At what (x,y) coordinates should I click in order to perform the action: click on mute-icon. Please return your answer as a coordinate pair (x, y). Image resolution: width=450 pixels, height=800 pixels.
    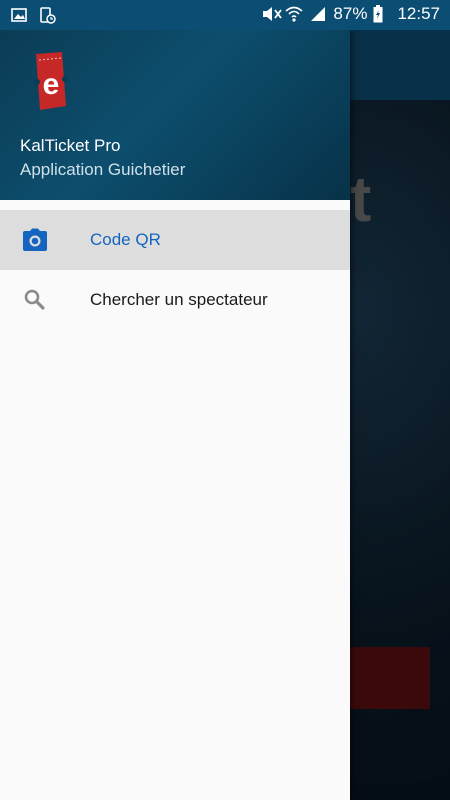
    Looking at the image, I should click on (272, 14).